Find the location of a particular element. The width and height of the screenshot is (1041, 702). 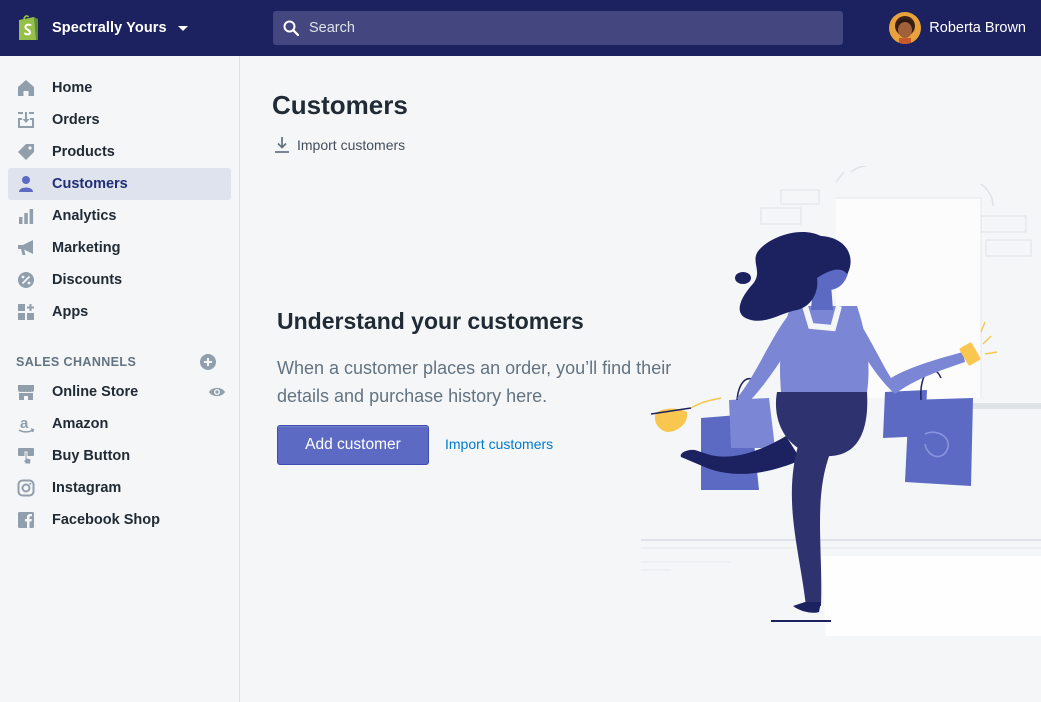

store-switcher: Spectrally Yours is located at coordinates (120, 28).